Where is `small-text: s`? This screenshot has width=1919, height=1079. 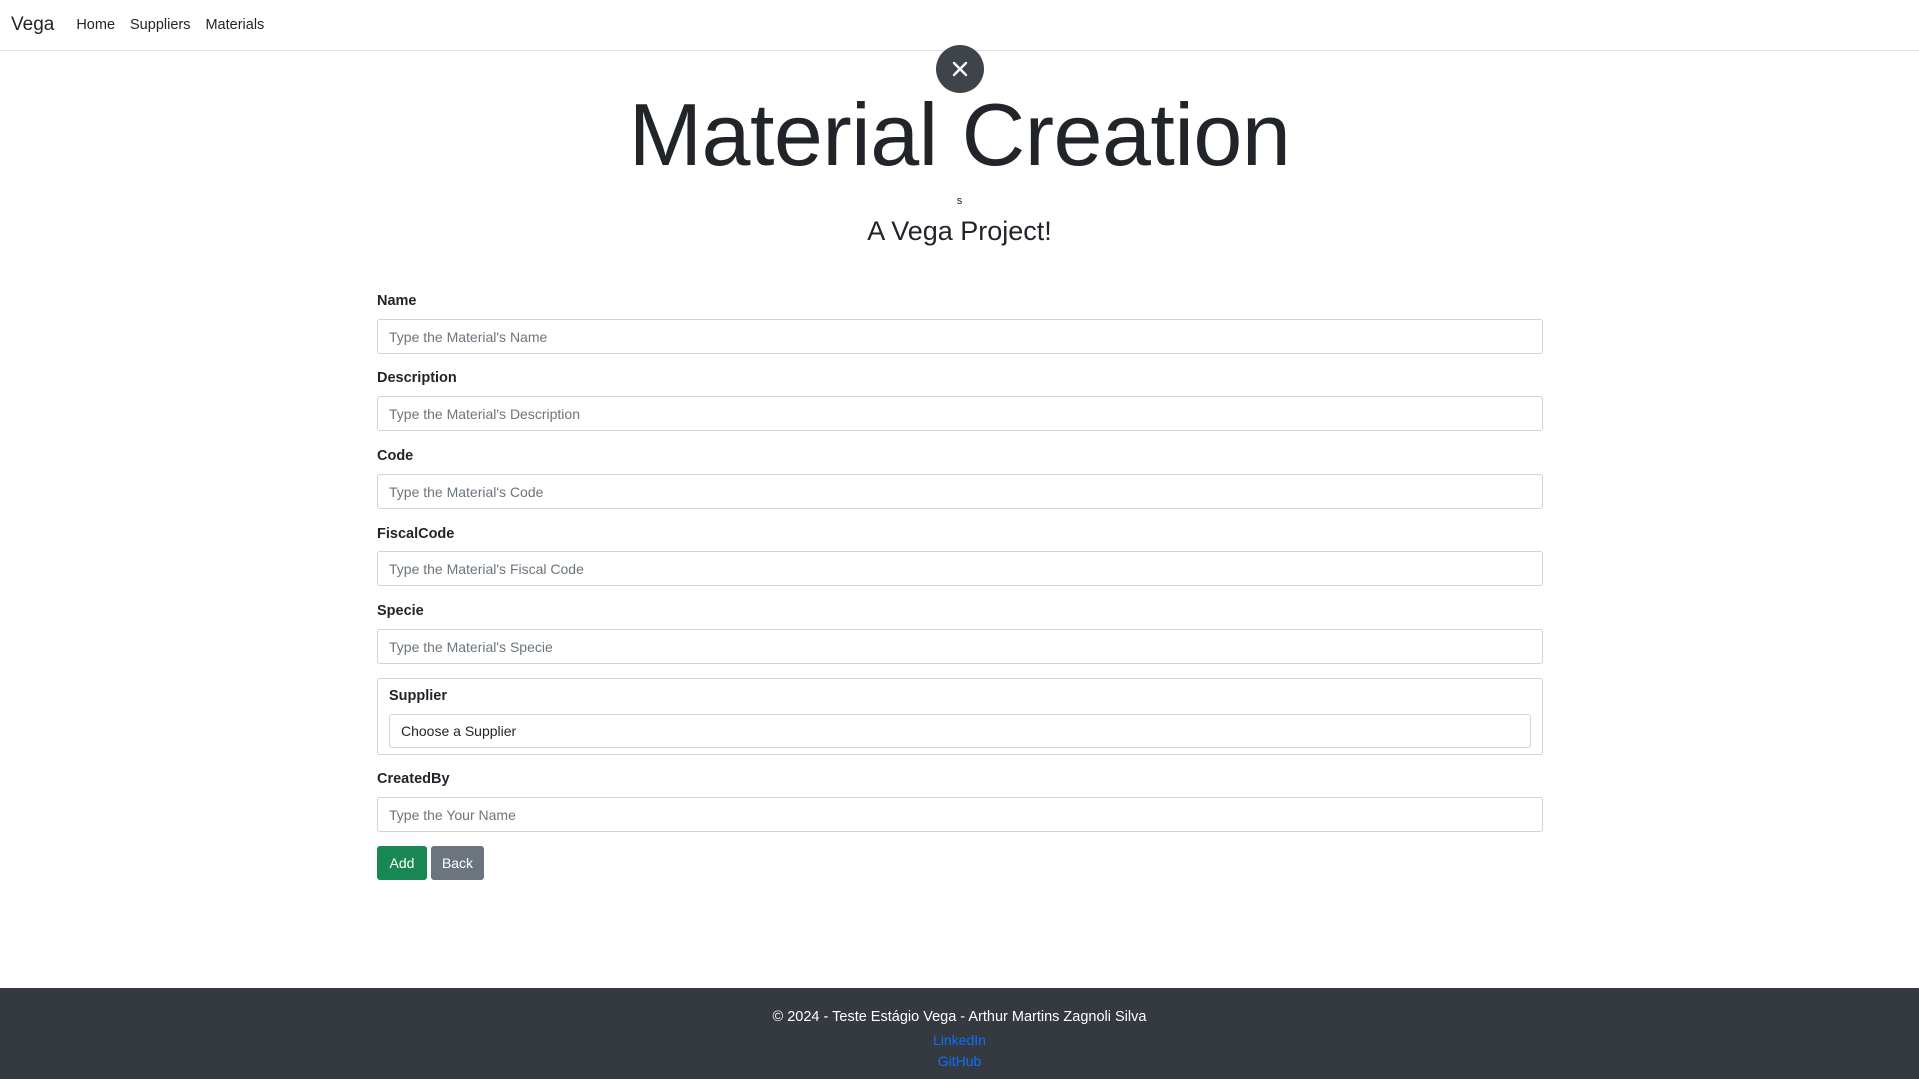
small-text: s is located at coordinates (959, 201).